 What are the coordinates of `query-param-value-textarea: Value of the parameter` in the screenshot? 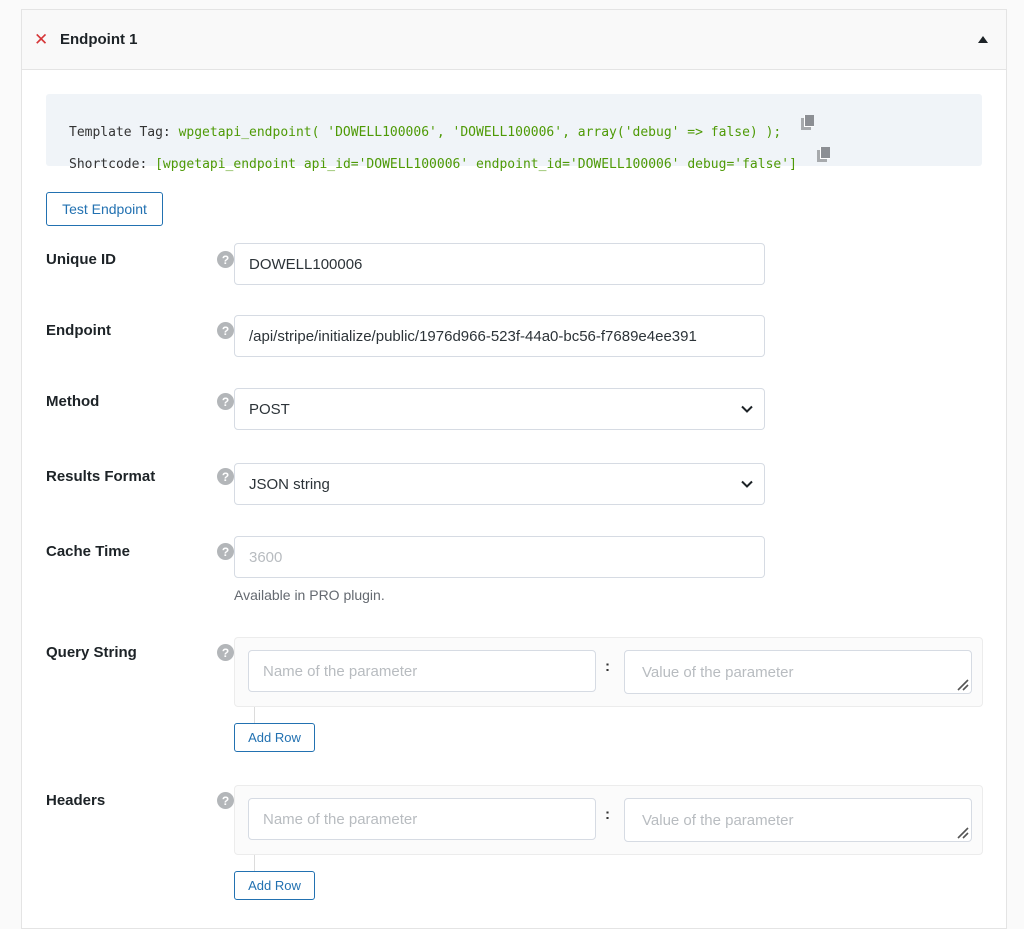 It's located at (798, 672).